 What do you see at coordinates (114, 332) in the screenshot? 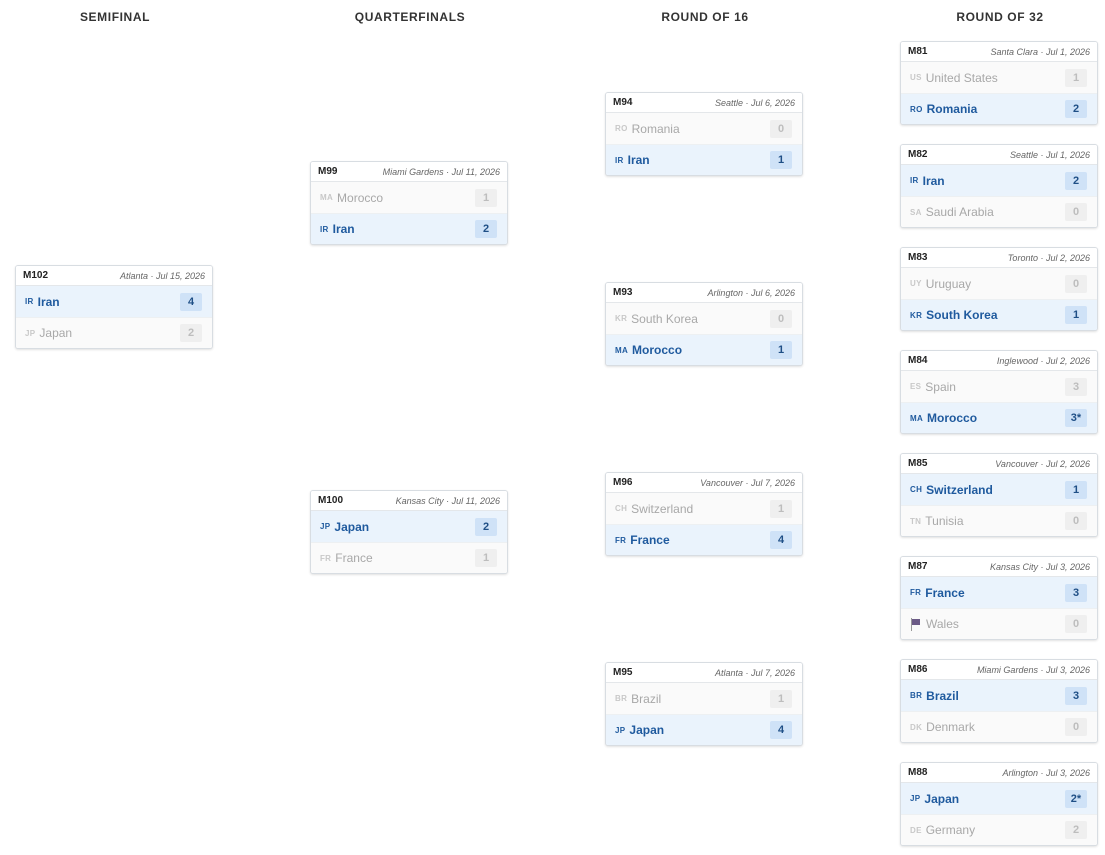
I see `team-row-loser: JP Japan 2` at bounding box center [114, 332].